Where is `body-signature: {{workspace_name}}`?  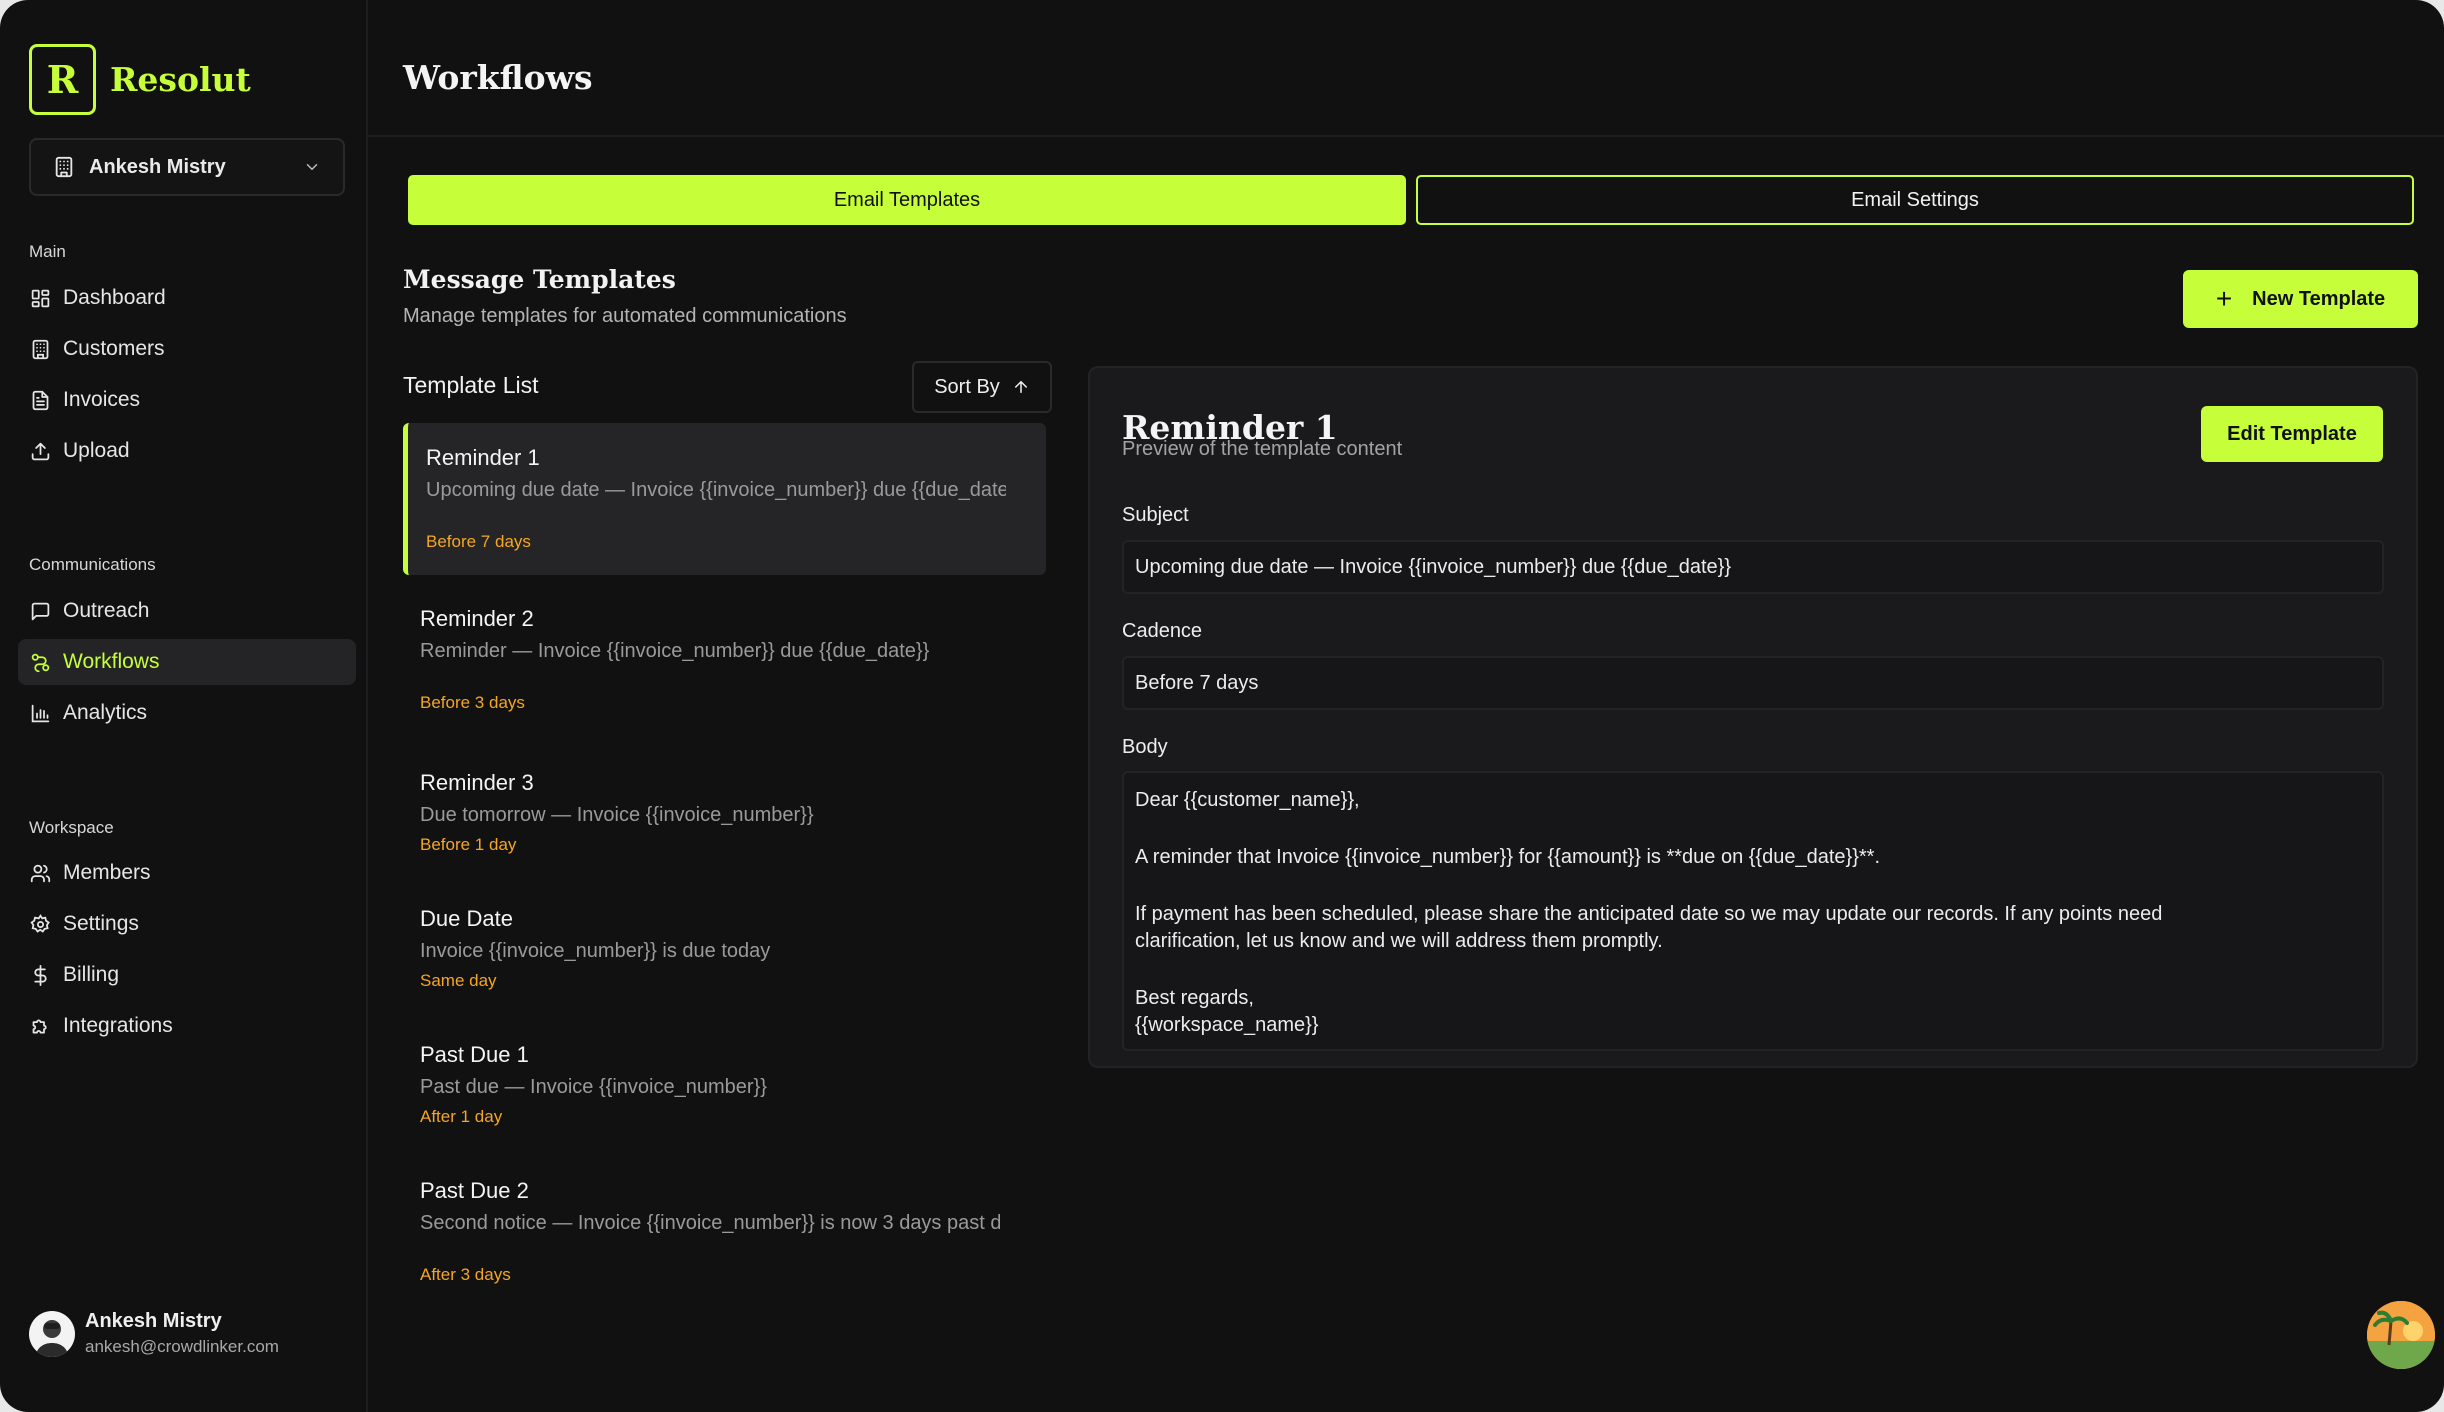 body-signature: {{workspace_name}} is located at coordinates (1227, 1025).